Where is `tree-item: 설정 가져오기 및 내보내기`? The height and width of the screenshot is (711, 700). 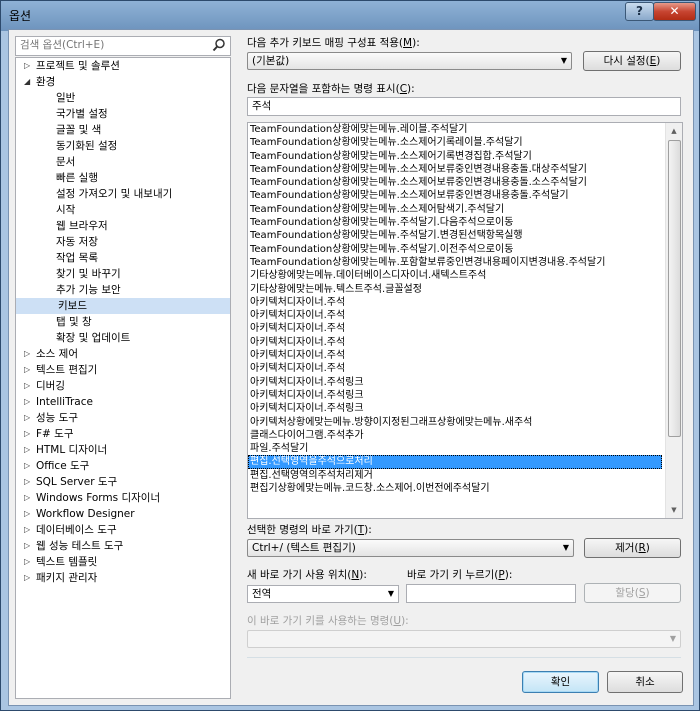
tree-item: 설정 가져오기 및 내보내기 is located at coordinates (123, 194).